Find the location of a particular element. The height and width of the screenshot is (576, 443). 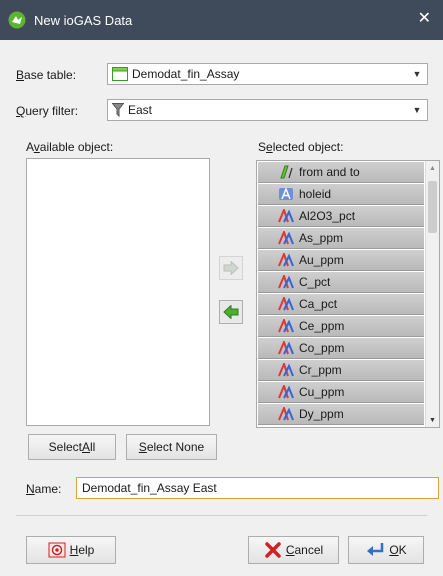

scroll-up-icon: ▲ is located at coordinates (432, 168).